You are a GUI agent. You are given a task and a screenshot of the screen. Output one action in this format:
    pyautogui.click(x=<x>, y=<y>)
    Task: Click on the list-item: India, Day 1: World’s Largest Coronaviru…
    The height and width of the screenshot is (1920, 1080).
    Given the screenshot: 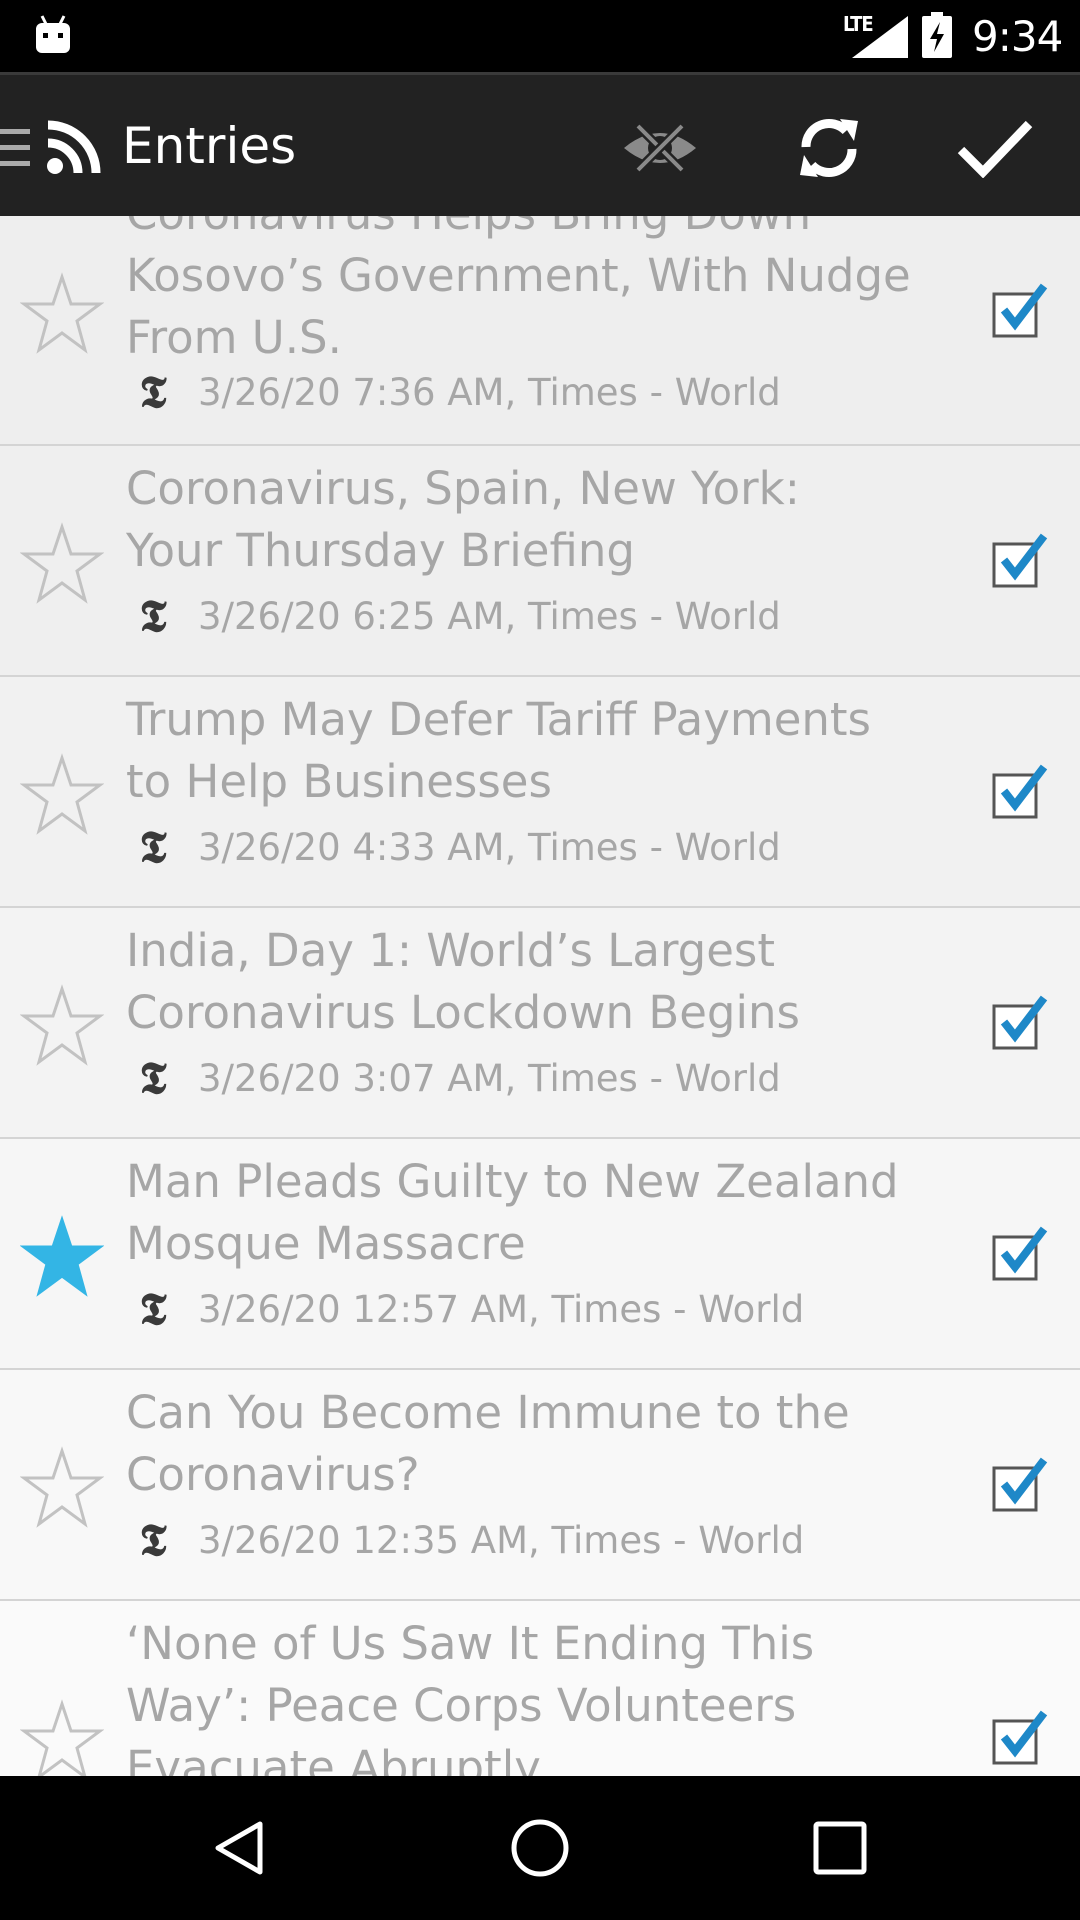 What is the action you would take?
    pyautogui.click(x=540, y=1023)
    